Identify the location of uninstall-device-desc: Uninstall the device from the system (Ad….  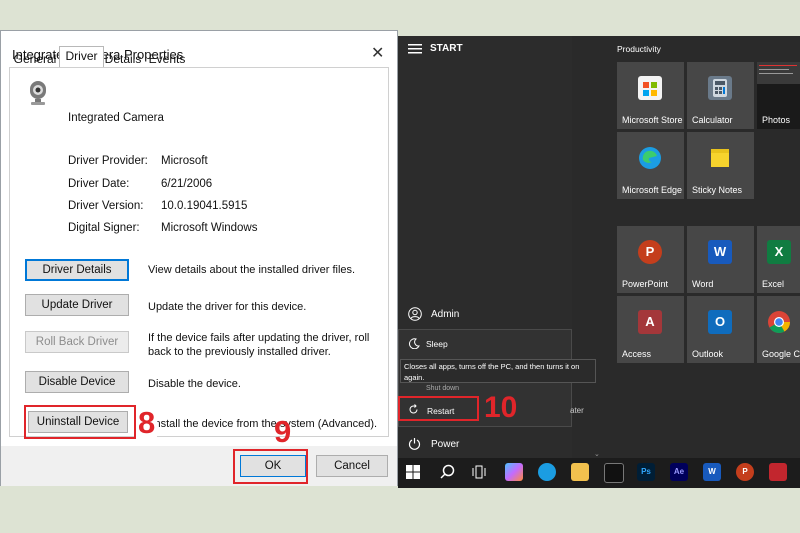
(258, 424).